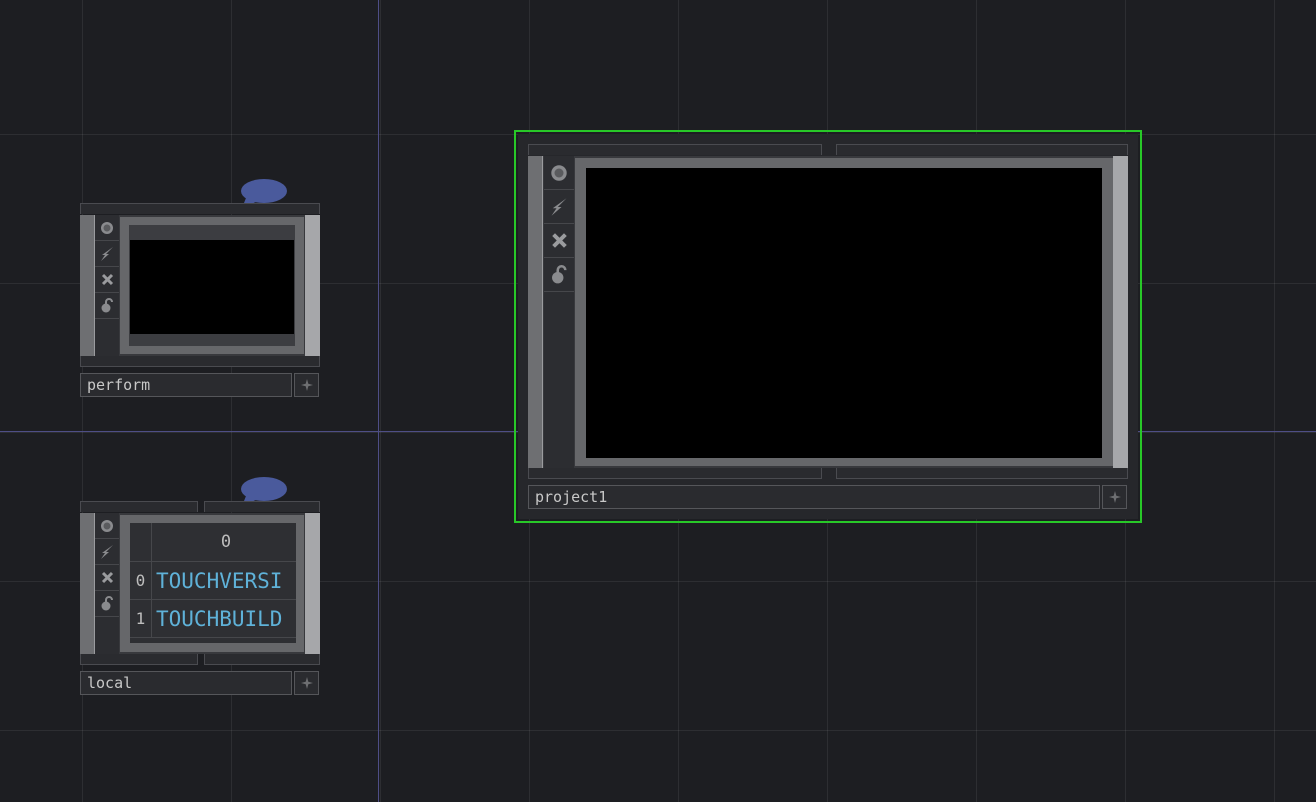  Describe the element at coordinates (141, 580) in the screenshot. I see `row-index: 0` at that location.